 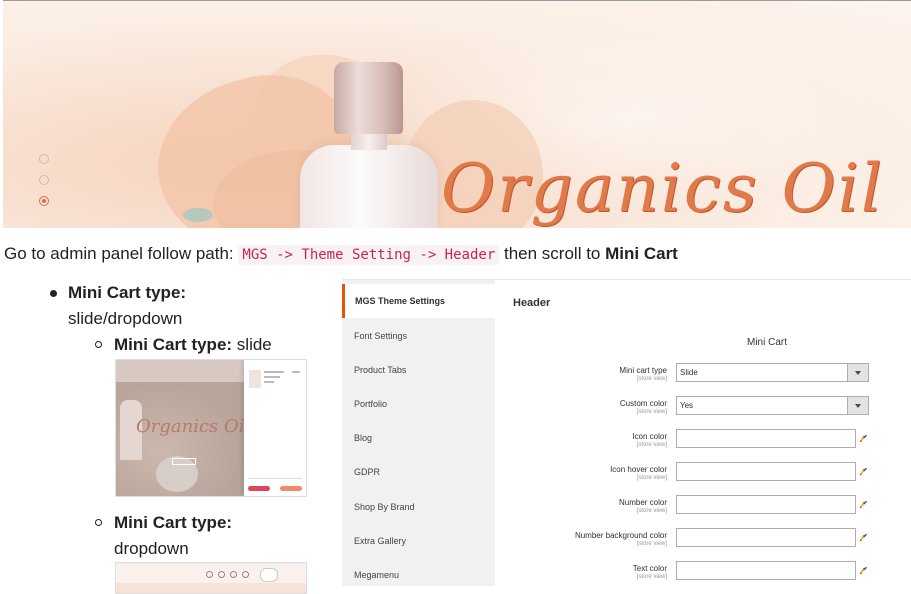 I want to click on field-label: Number color, so click(x=642, y=502).